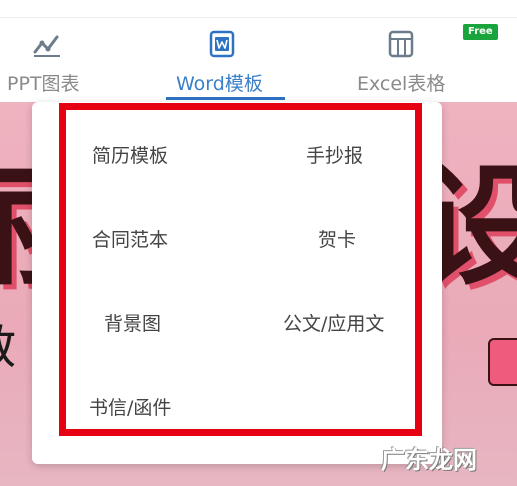 This screenshot has height=486, width=517. What do you see at coordinates (421, 60) in the screenshot?
I see `tab-excel-sheets: Excel表格 Free` at bounding box center [421, 60].